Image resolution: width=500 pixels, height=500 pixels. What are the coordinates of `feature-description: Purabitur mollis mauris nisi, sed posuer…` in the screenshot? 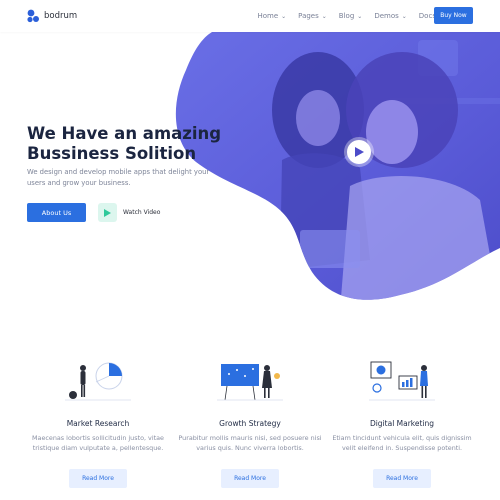 It's located at (250, 443).